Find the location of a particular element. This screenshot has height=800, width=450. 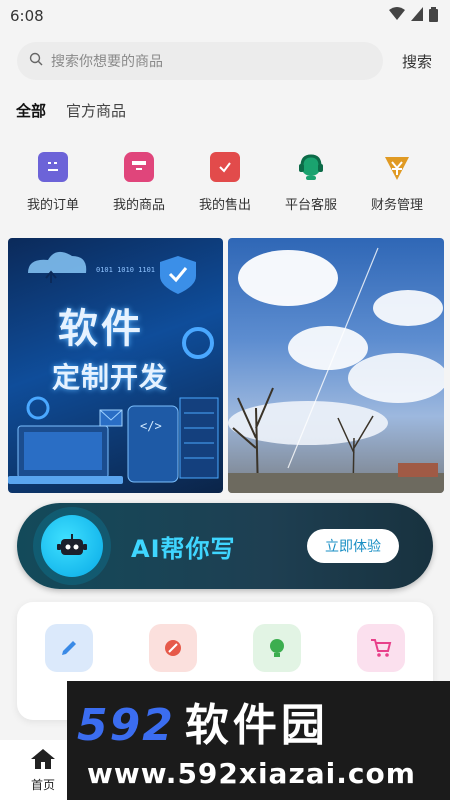

nav-home: 首页 is located at coordinates (43, 770).